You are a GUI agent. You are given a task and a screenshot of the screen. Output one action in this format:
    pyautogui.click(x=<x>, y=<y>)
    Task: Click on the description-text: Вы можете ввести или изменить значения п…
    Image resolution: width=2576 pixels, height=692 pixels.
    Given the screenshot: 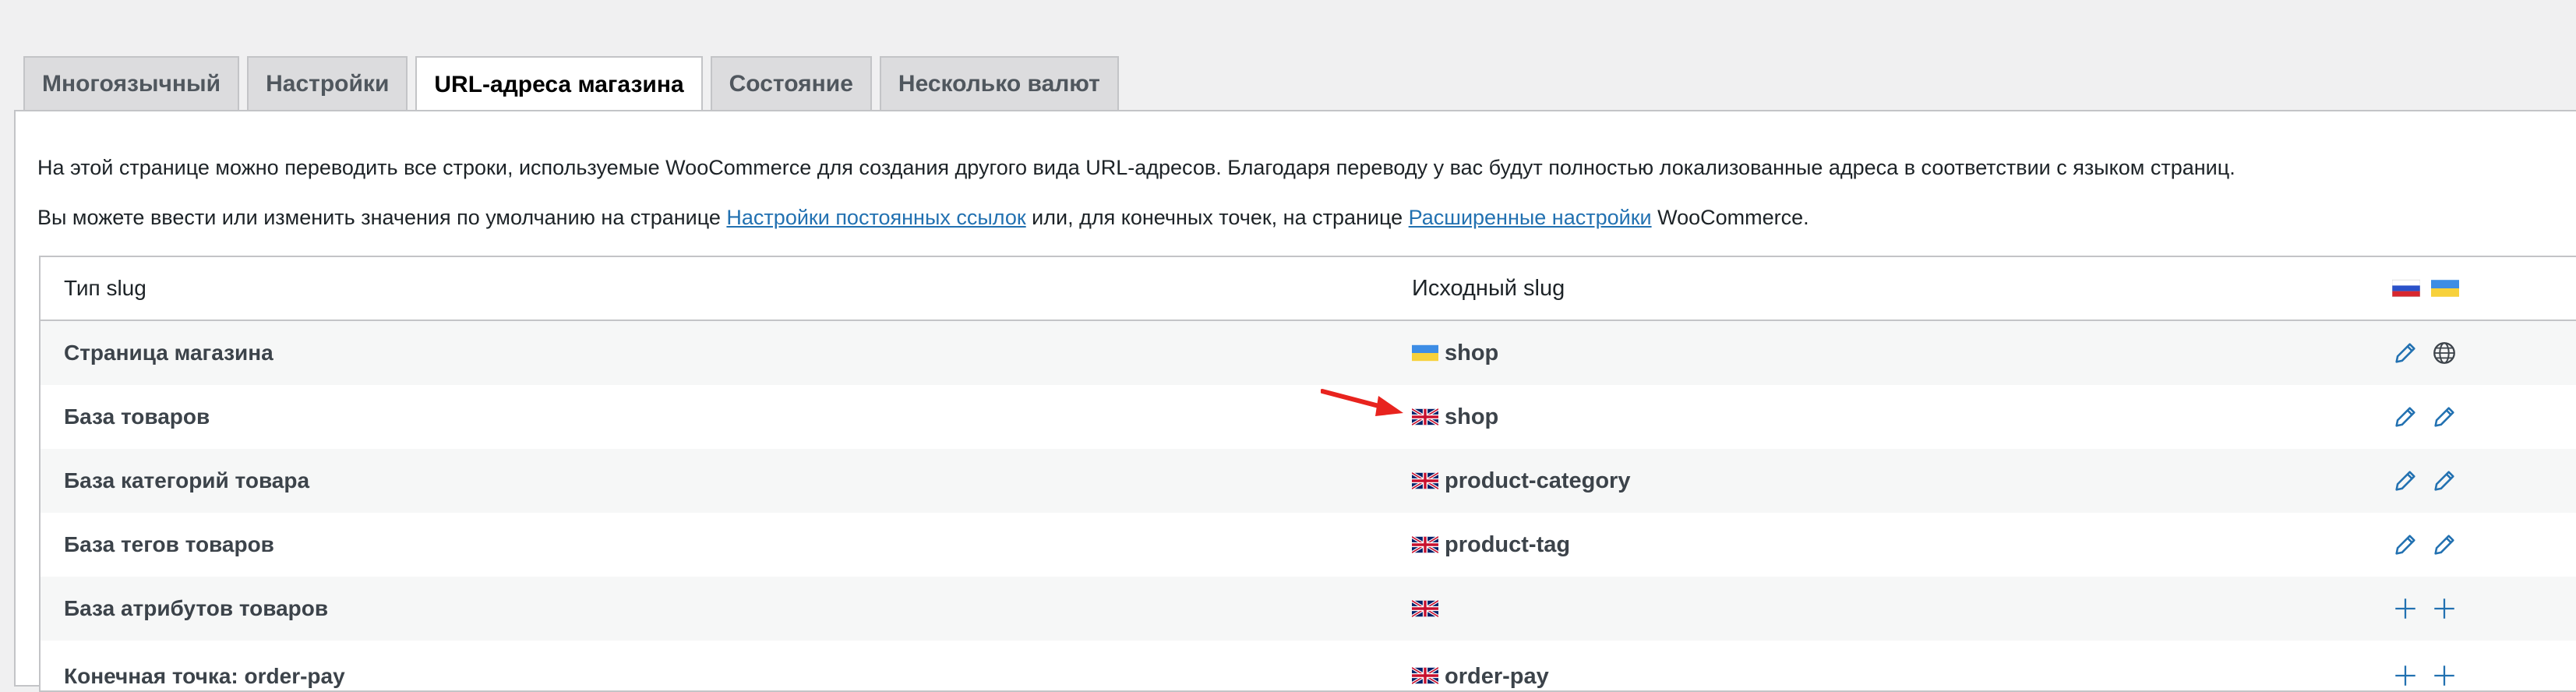 What is the action you would take?
    pyautogui.click(x=382, y=217)
    